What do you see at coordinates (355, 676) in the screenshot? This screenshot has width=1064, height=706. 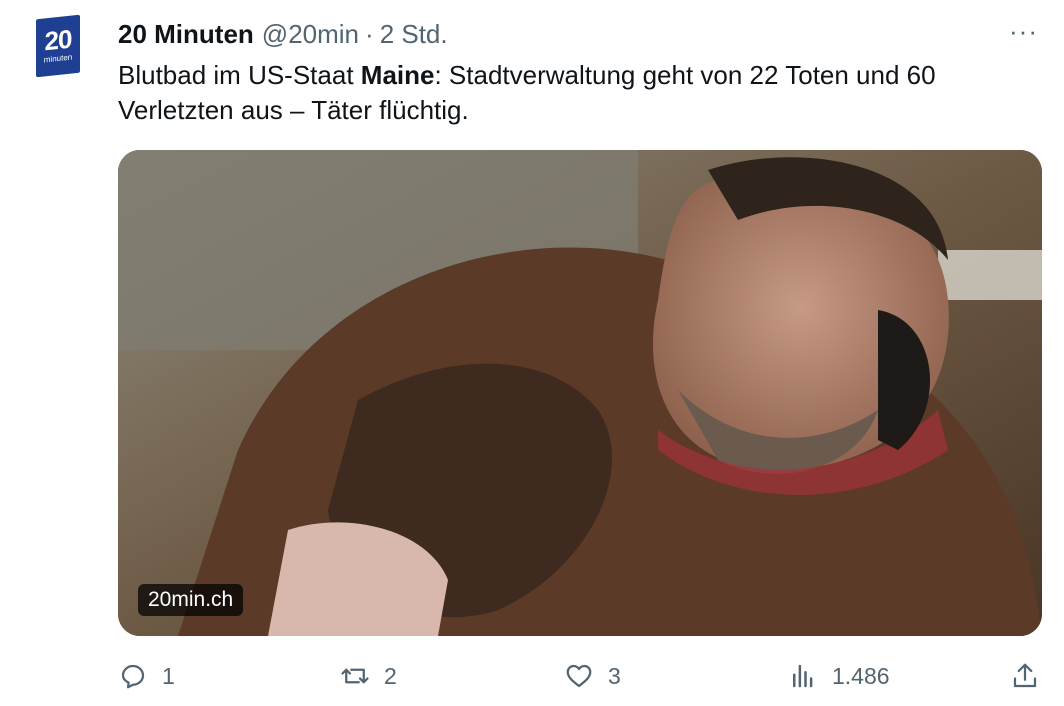 I see `retweet-icon` at bounding box center [355, 676].